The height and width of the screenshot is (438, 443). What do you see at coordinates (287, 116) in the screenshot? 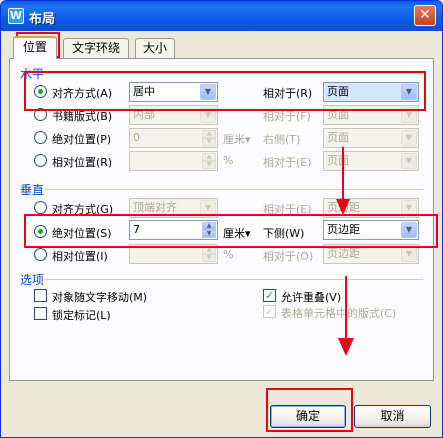
I see `h-book-relative-label: 相对于(F)` at bounding box center [287, 116].